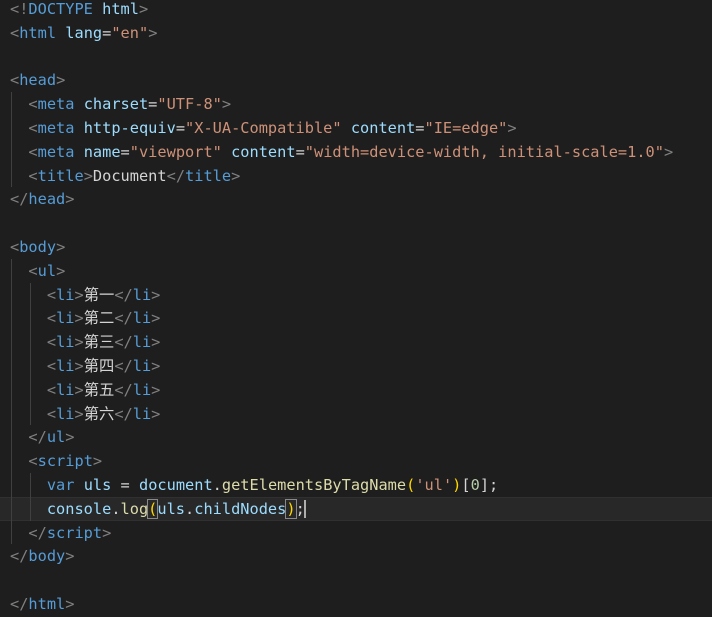 The height and width of the screenshot is (617, 712). Describe the element at coordinates (19, 9) in the screenshot. I see `code-token: <!` at that location.